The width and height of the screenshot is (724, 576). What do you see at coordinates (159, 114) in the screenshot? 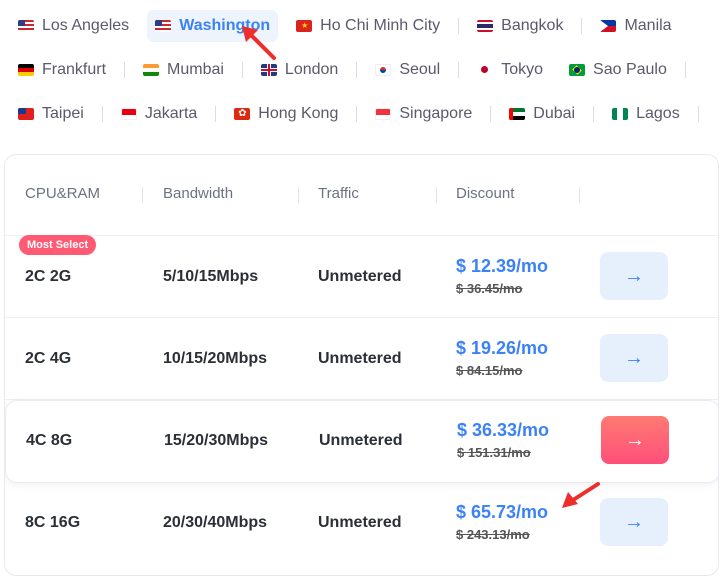
I see `location-tab-jakarta: Jakarta` at bounding box center [159, 114].